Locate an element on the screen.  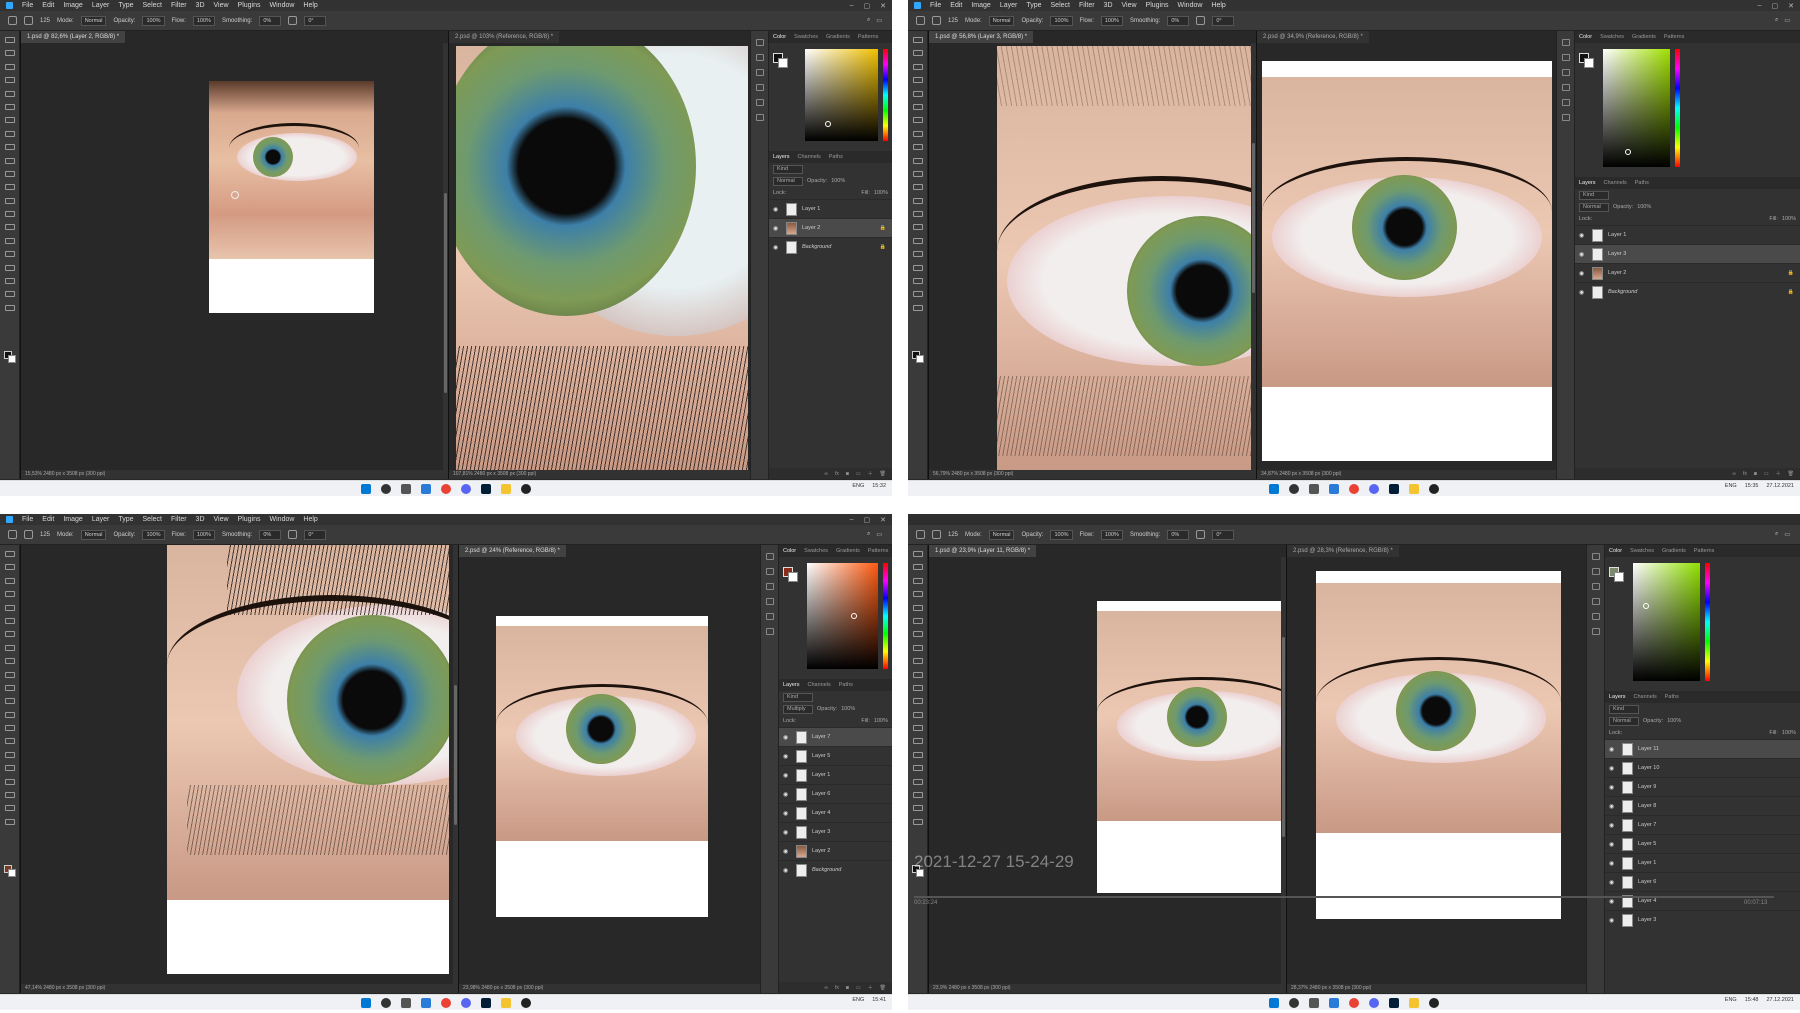
discord-icon is located at coordinates (466, 1002).